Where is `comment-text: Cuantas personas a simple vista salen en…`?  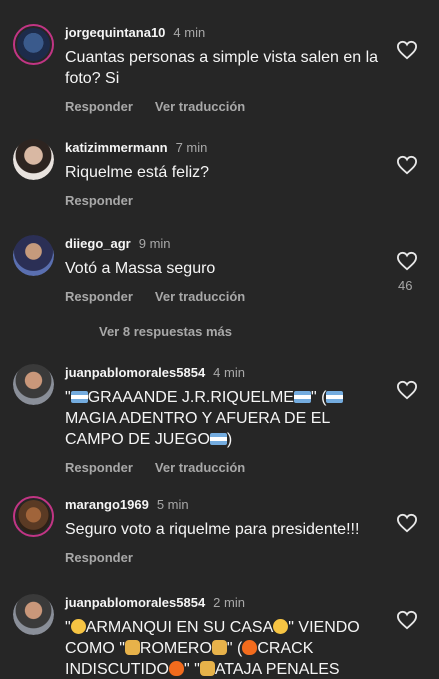 comment-text: Cuantas personas a simple vista salen en… is located at coordinates (222, 68).